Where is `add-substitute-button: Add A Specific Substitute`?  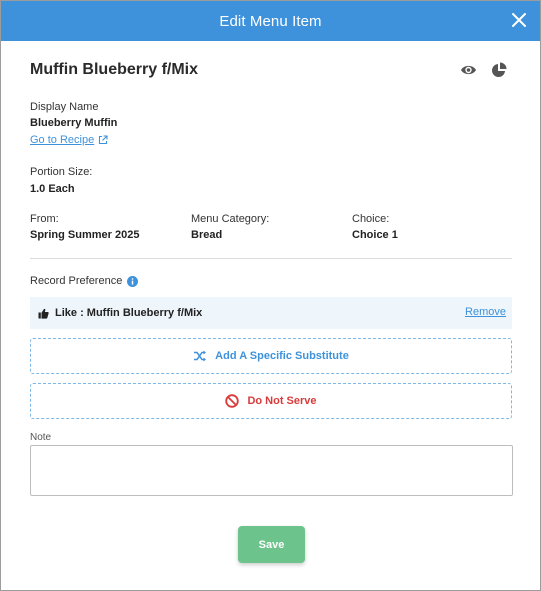
add-substitute-button: Add A Specific Substitute is located at coordinates (271, 356).